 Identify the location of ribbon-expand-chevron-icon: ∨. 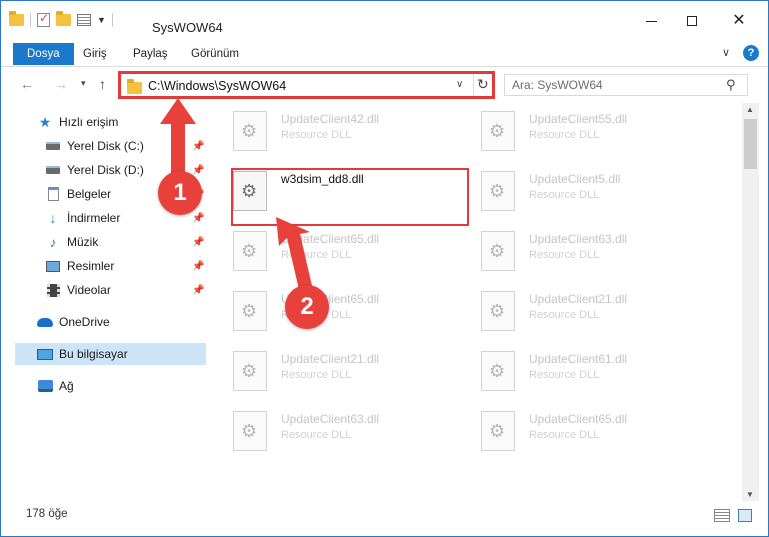
(726, 52).